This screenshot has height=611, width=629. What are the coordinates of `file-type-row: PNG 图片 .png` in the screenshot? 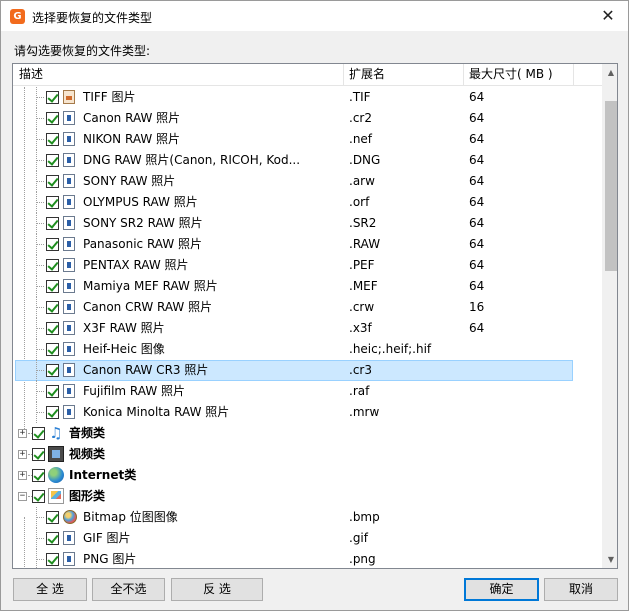 It's located at (307, 558).